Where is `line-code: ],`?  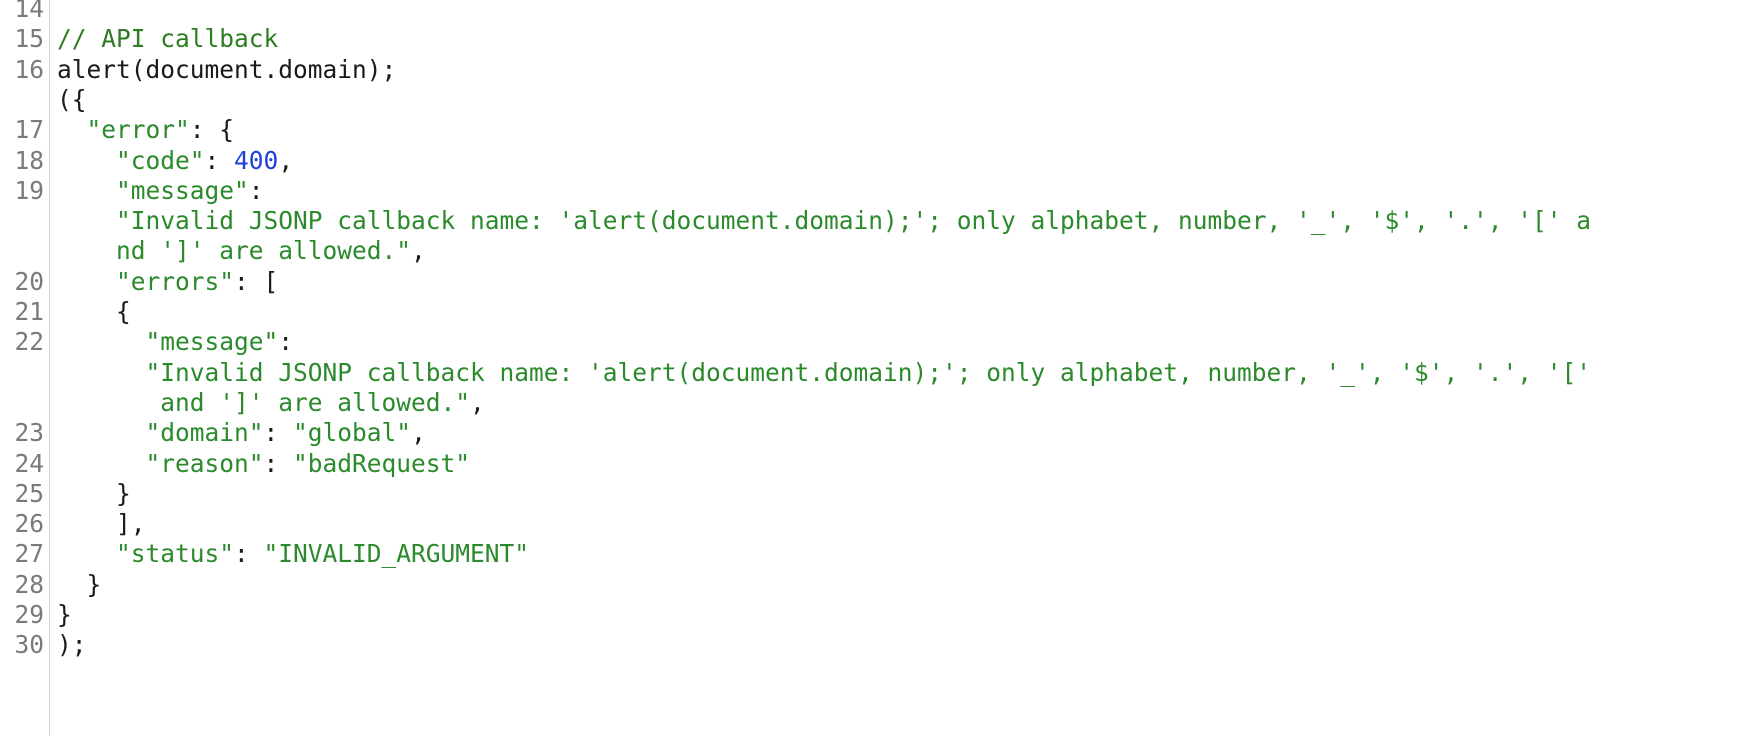 line-code: ], is located at coordinates (101, 524).